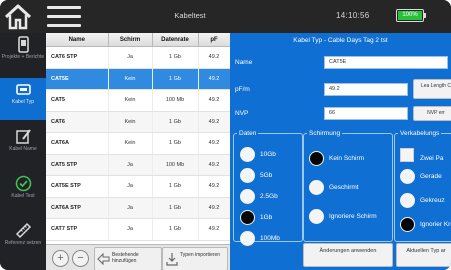 This screenshot has width=451, height=270. What do you see at coordinates (200, 255) in the screenshot?
I see `import-types-label: Typen importieren` at bounding box center [200, 255].